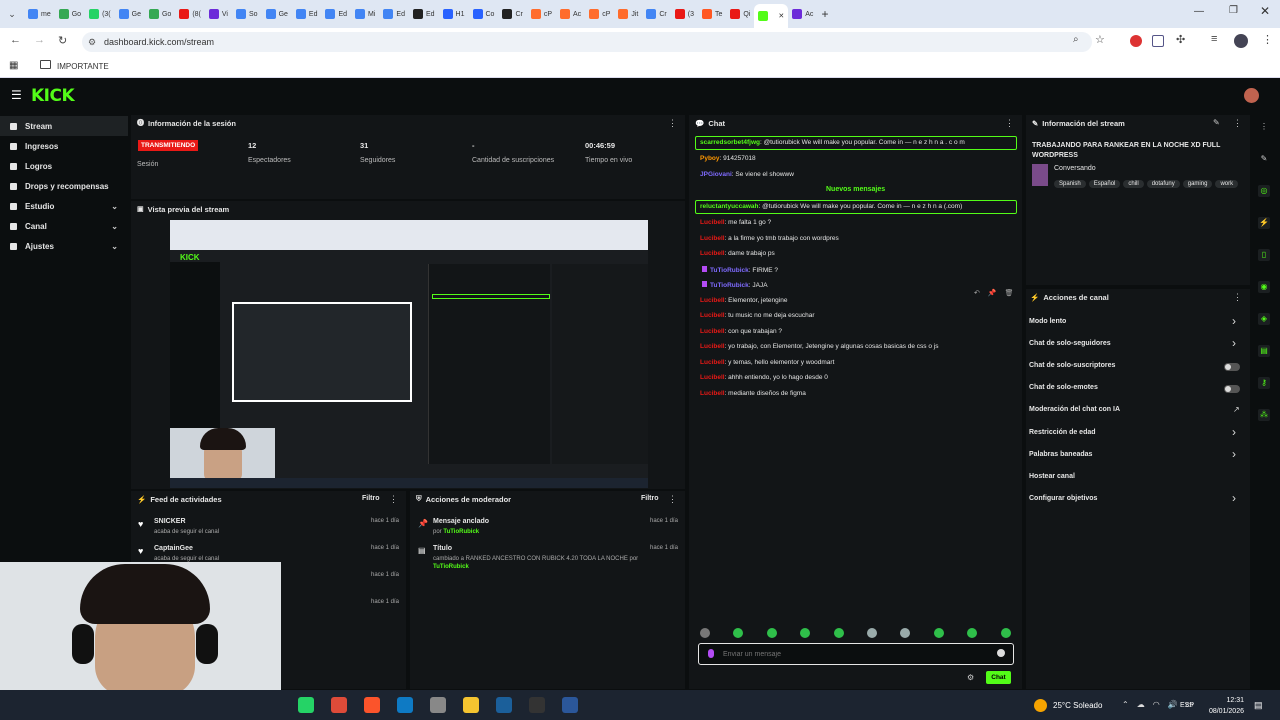 This screenshot has width=1280, height=720. Describe the element at coordinates (656, 14) in the screenshot. I see `browser-tab: Cr` at that location.